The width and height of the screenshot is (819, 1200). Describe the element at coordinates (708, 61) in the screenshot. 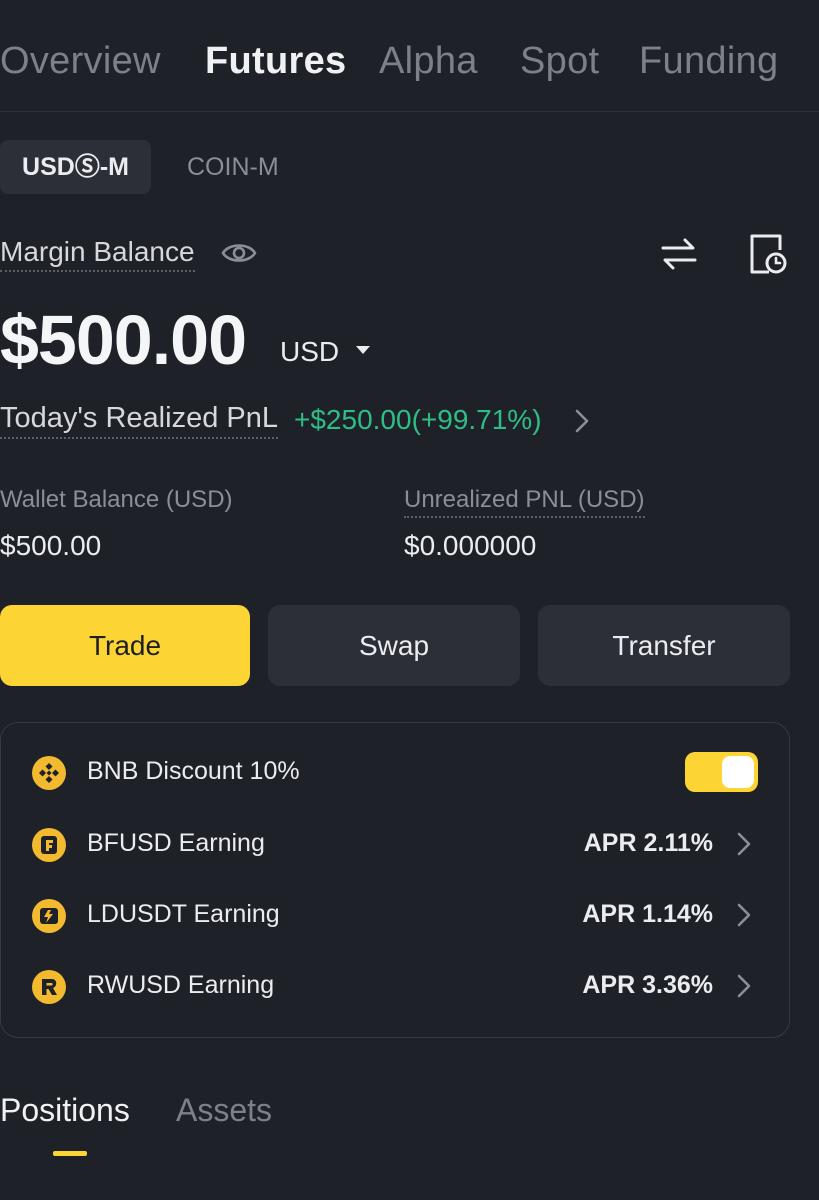

I see `tab-funding: Funding` at that location.